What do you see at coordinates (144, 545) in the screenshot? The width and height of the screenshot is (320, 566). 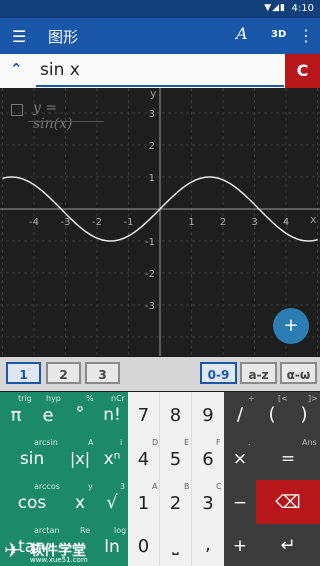 I see `digit-0-key: 0` at bounding box center [144, 545].